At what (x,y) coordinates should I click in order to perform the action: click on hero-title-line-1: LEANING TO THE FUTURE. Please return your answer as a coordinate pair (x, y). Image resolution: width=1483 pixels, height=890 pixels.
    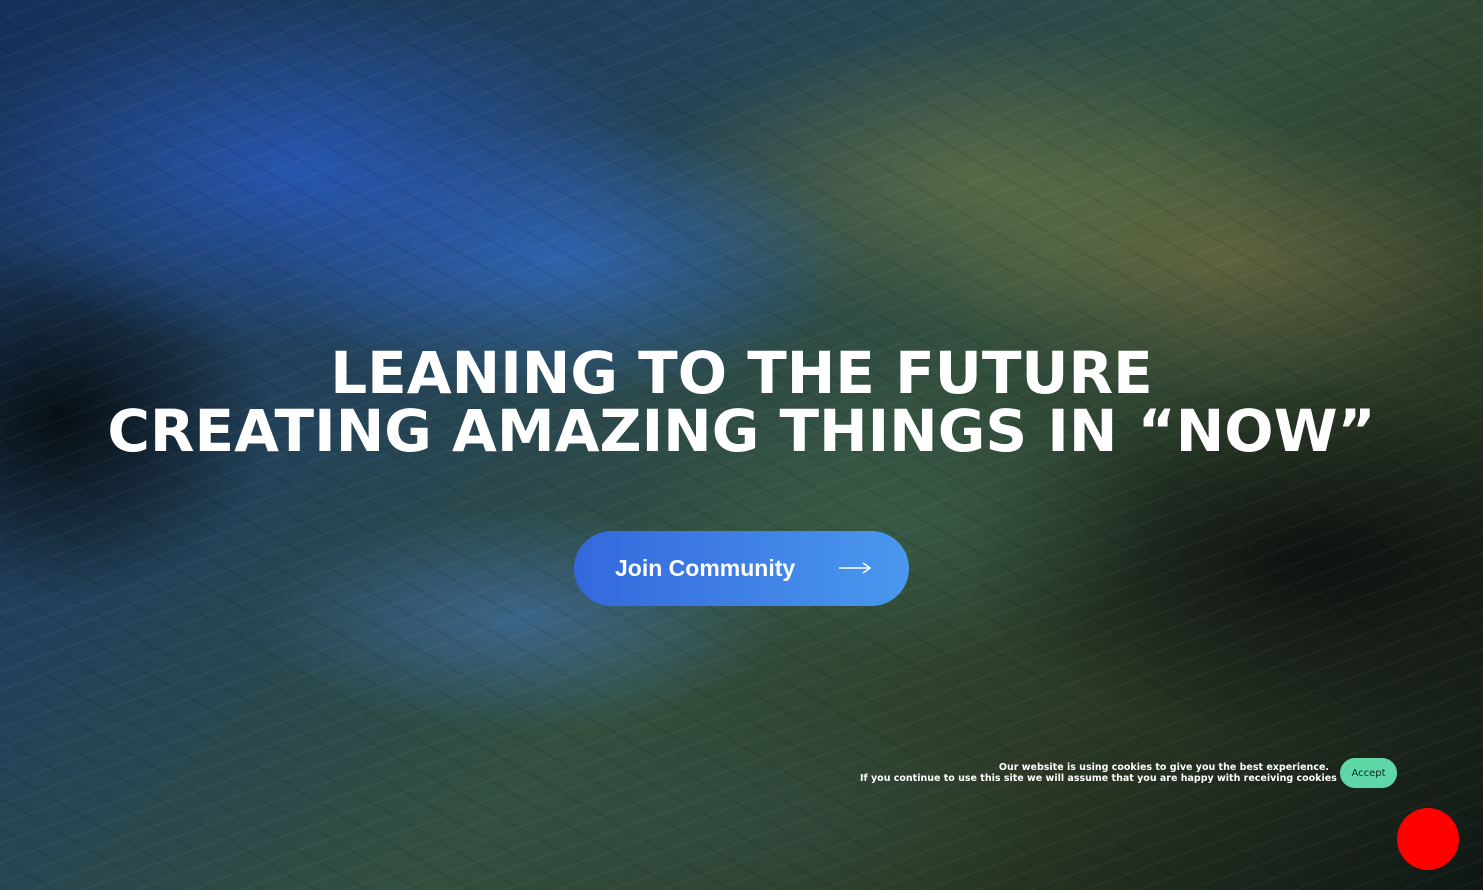
    Looking at the image, I should click on (741, 373).